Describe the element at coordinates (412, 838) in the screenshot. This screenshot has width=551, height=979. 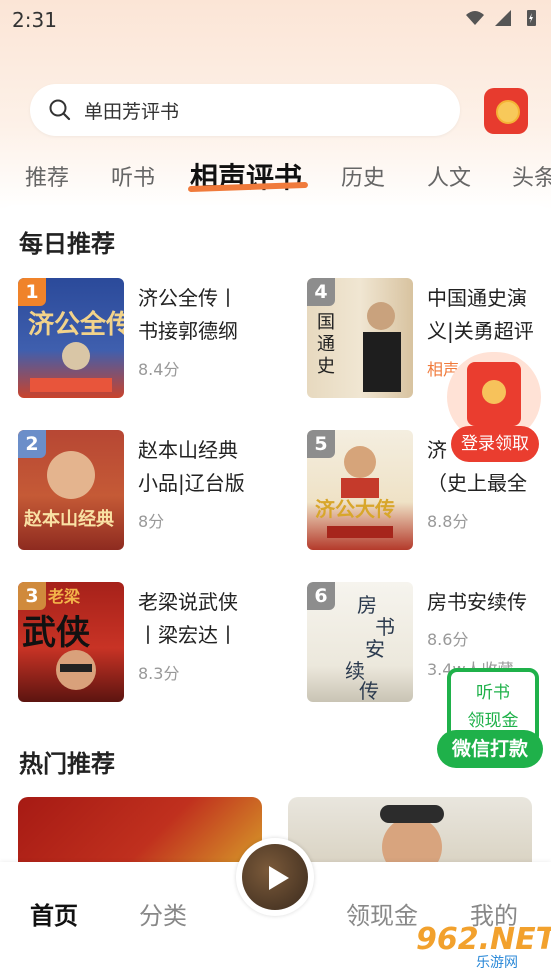
I see `hot-card-art` at that location.